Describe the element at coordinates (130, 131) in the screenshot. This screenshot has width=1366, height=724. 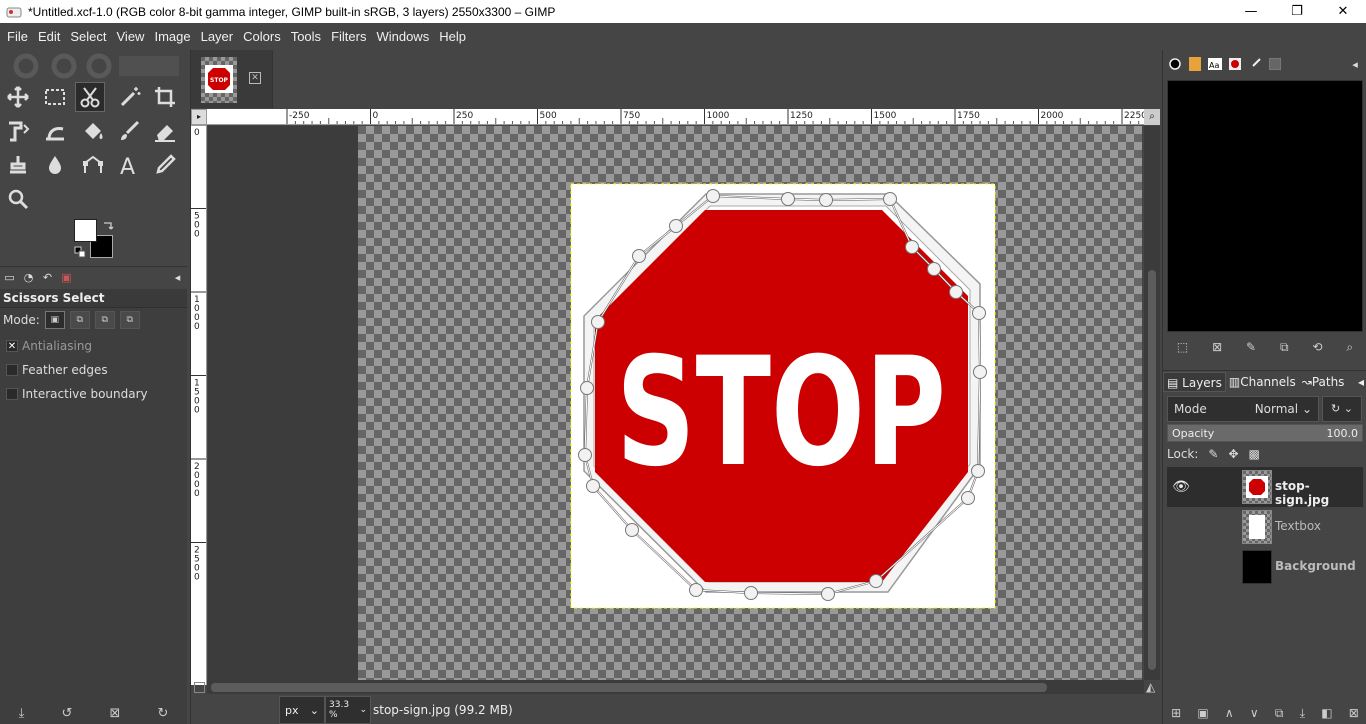
I see `paintbrush-tool-icon` at that location.